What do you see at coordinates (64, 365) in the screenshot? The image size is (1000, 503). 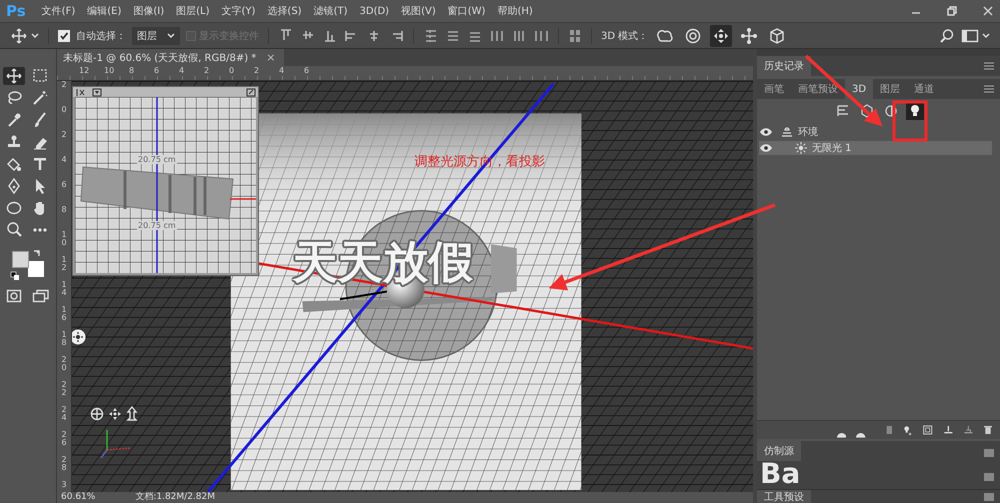 I see `ruler-number: 20` at bounding box center [64, 365].